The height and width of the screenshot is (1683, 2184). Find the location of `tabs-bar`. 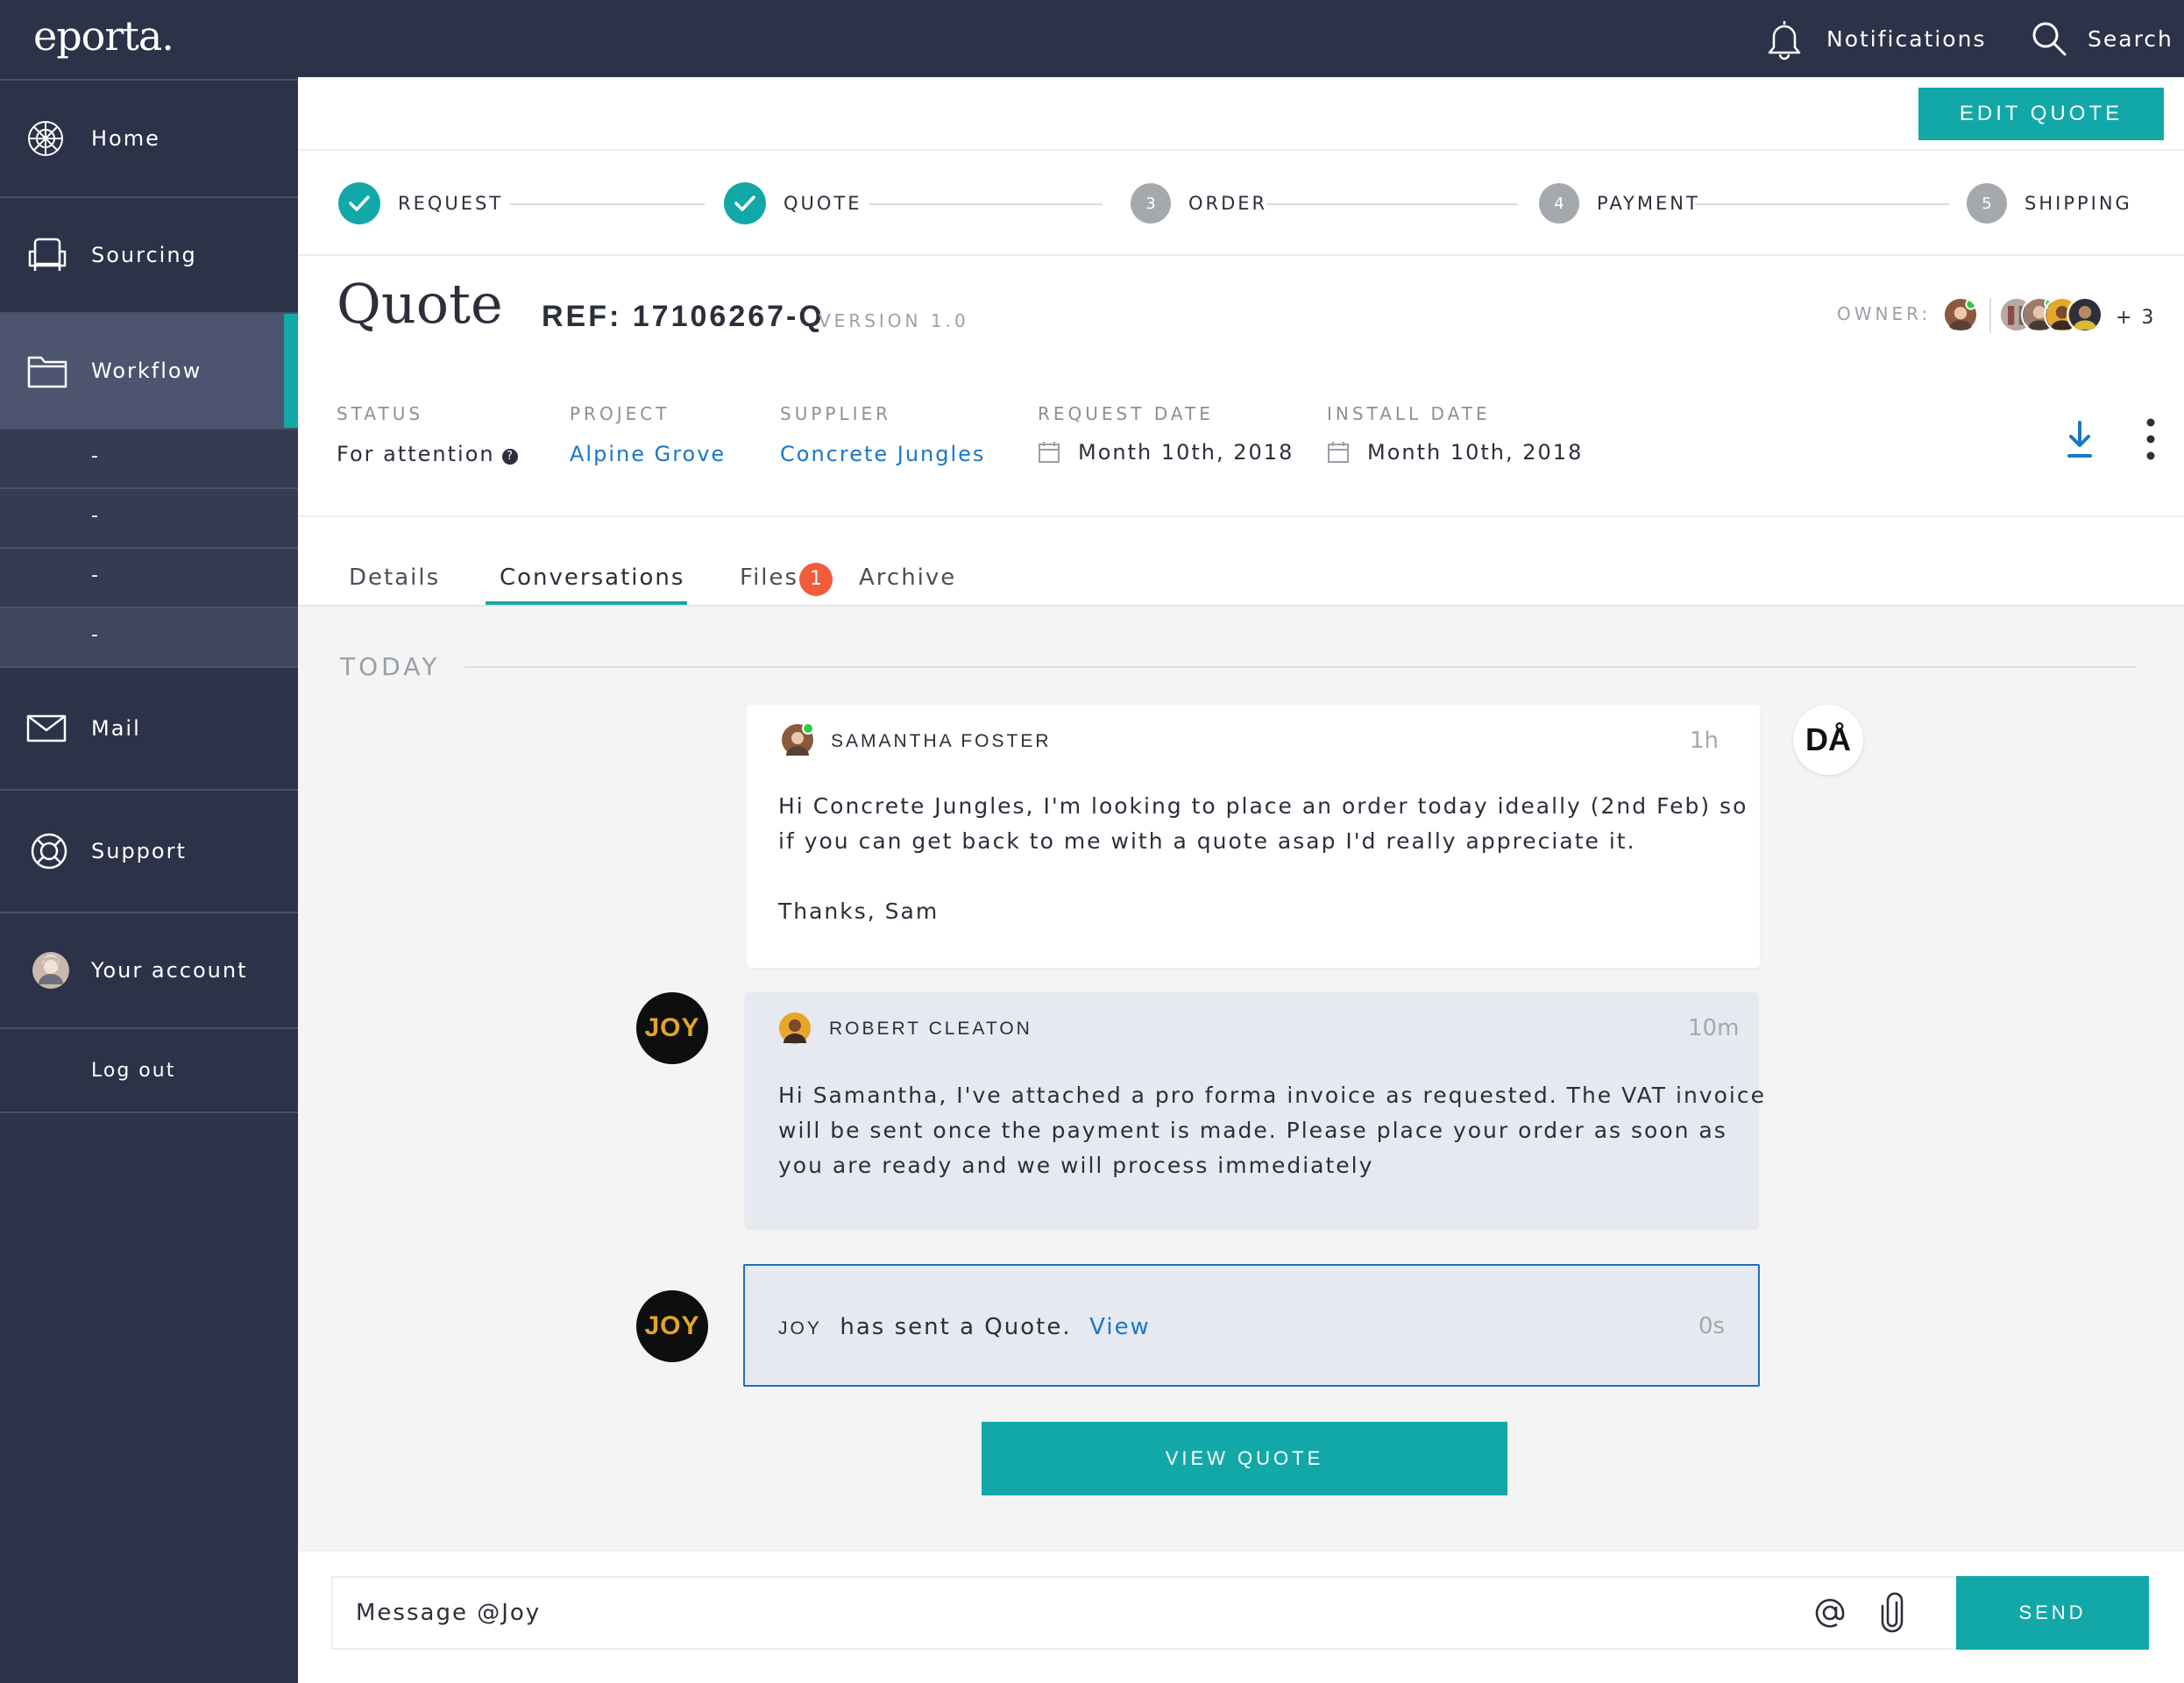

tabs-bar is located at coordinates (1241, 561).